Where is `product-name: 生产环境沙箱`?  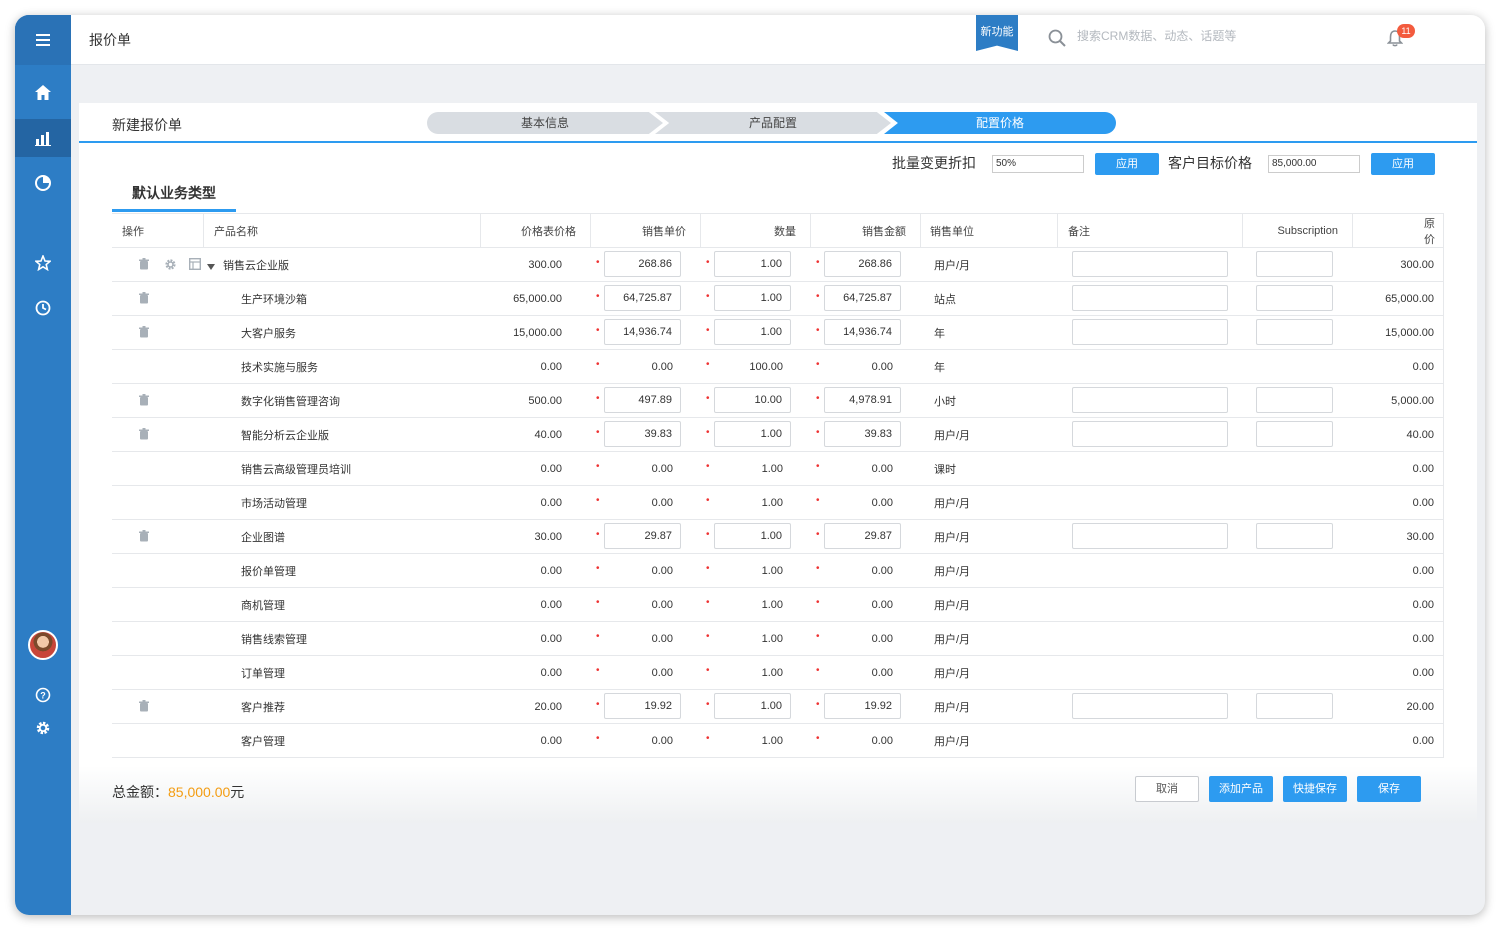
product-name: 生产环境沙箱 is located at coordinates (274, 299).